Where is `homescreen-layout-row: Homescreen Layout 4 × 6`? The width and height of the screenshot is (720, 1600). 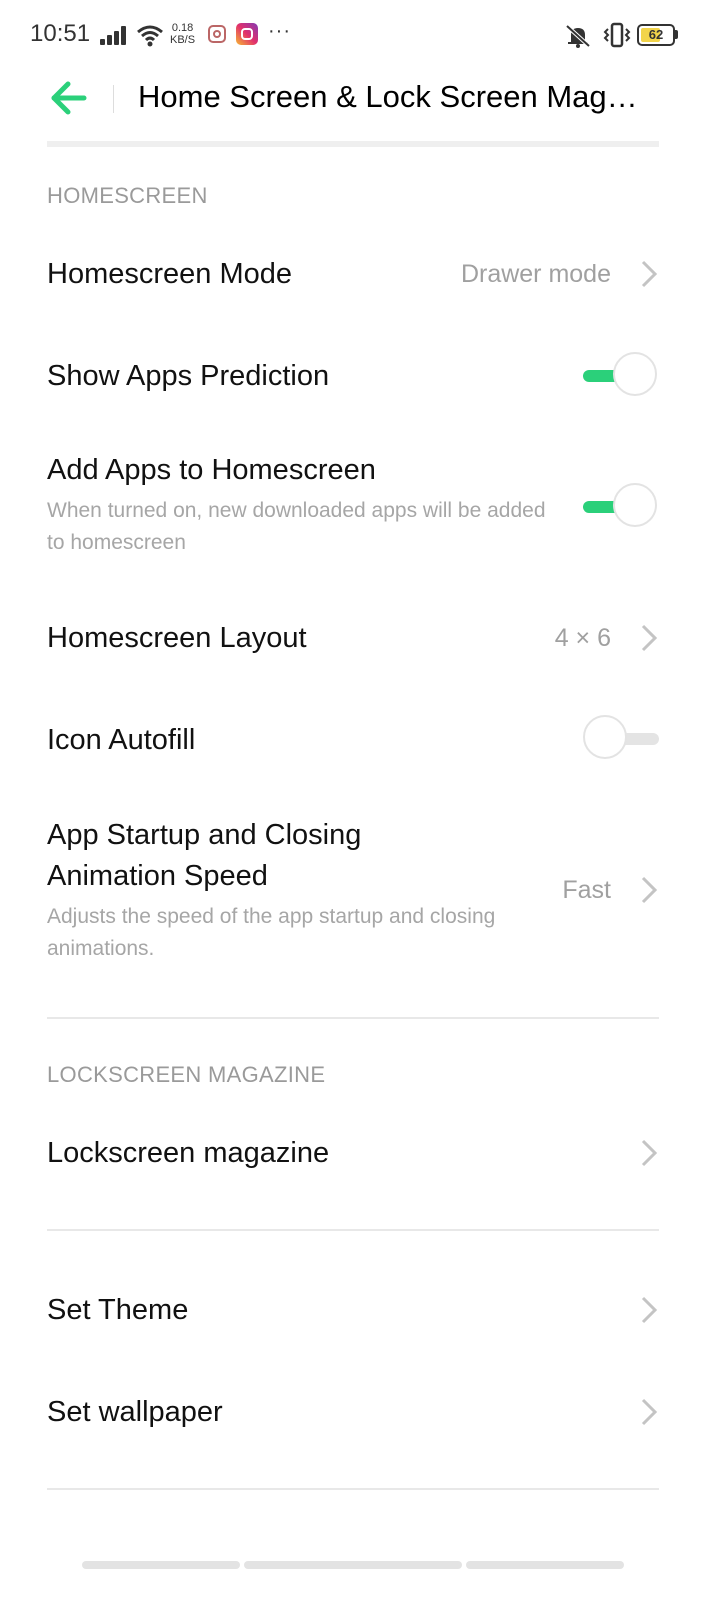
homescreen-layout-row: Homescreen Layout 4 × 6 is located at coordinates (353, 638).